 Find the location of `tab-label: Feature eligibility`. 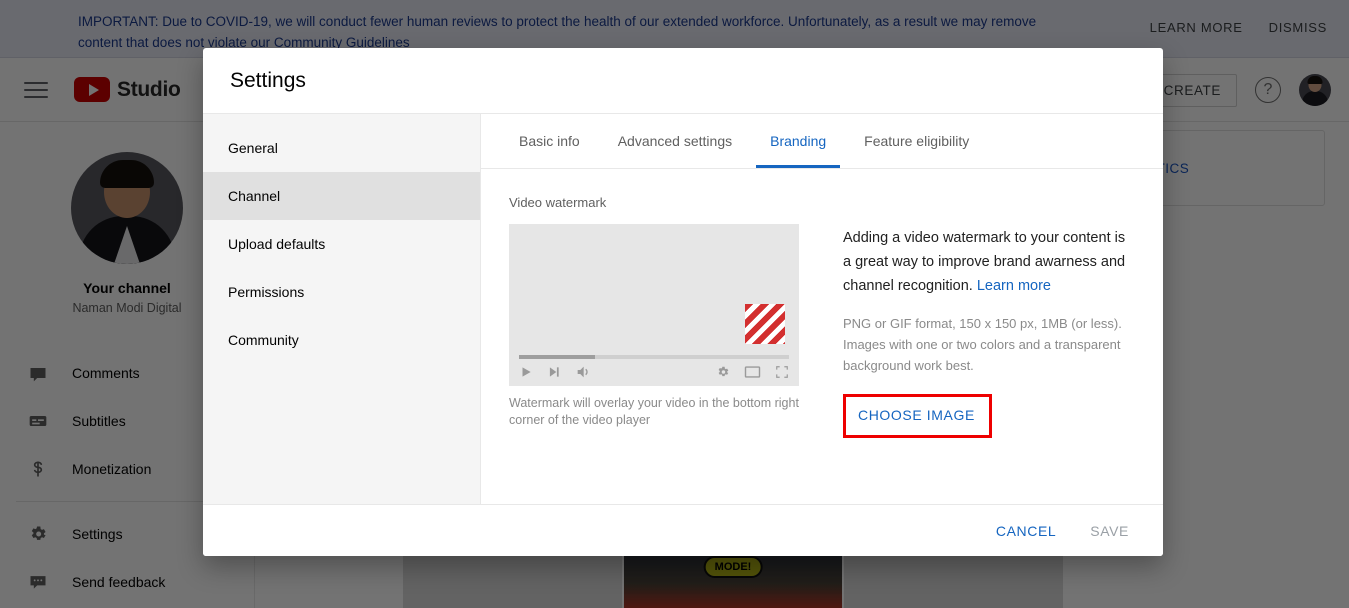

tab-label: Feature eligibility is located at coordinates (917, 141).